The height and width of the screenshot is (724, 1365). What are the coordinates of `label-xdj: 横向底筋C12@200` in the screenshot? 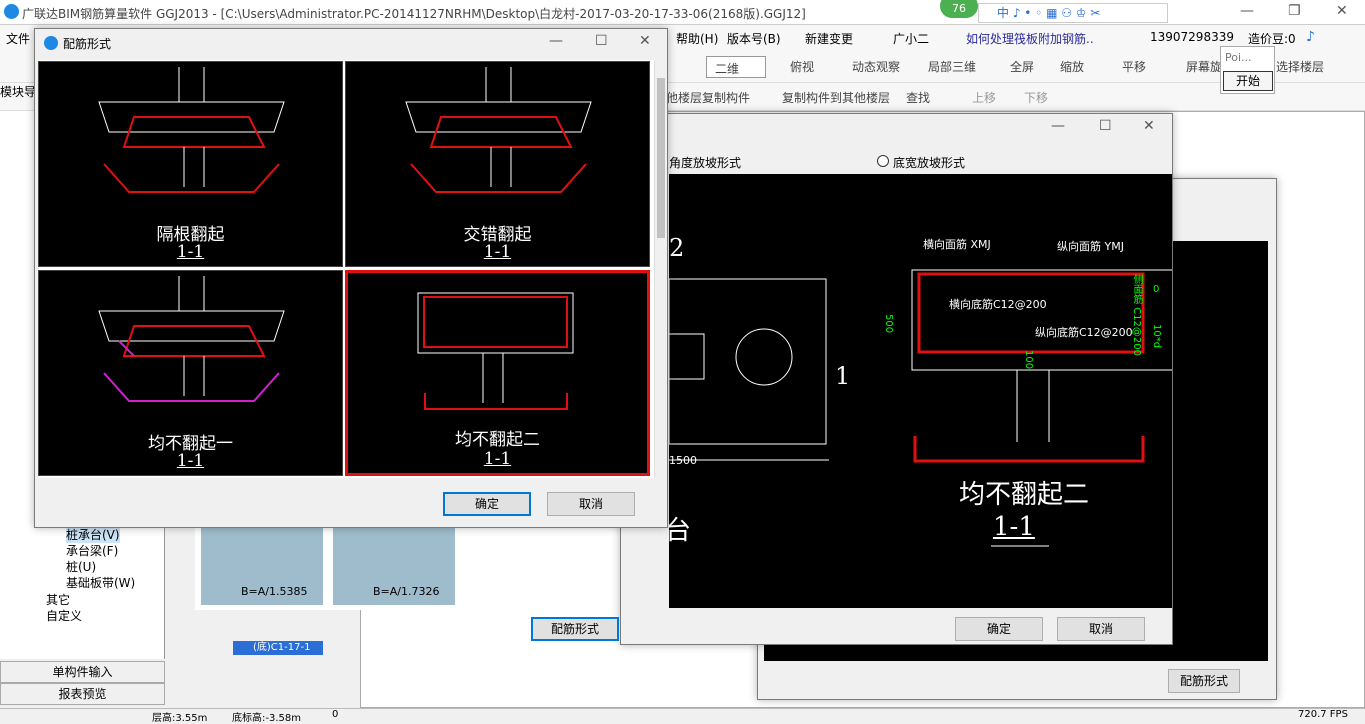 It's located at (998, 304).